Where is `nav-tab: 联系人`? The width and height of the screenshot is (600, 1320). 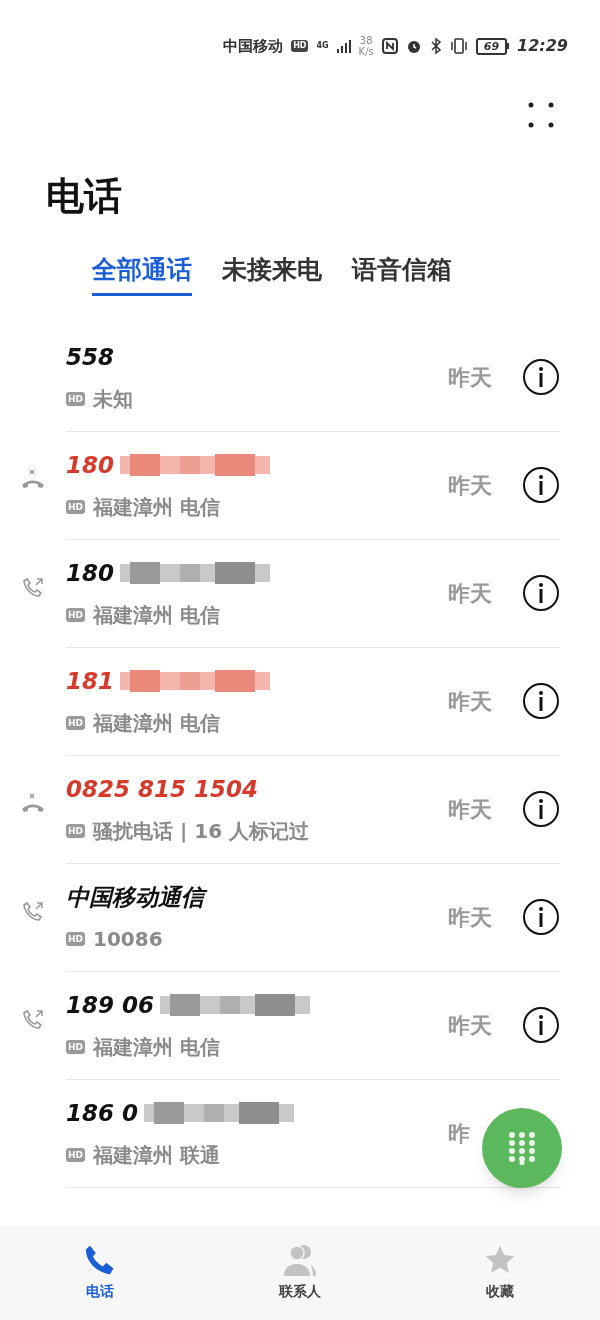
nav-tab: 联系人 is located at coordinates (300, 1272).